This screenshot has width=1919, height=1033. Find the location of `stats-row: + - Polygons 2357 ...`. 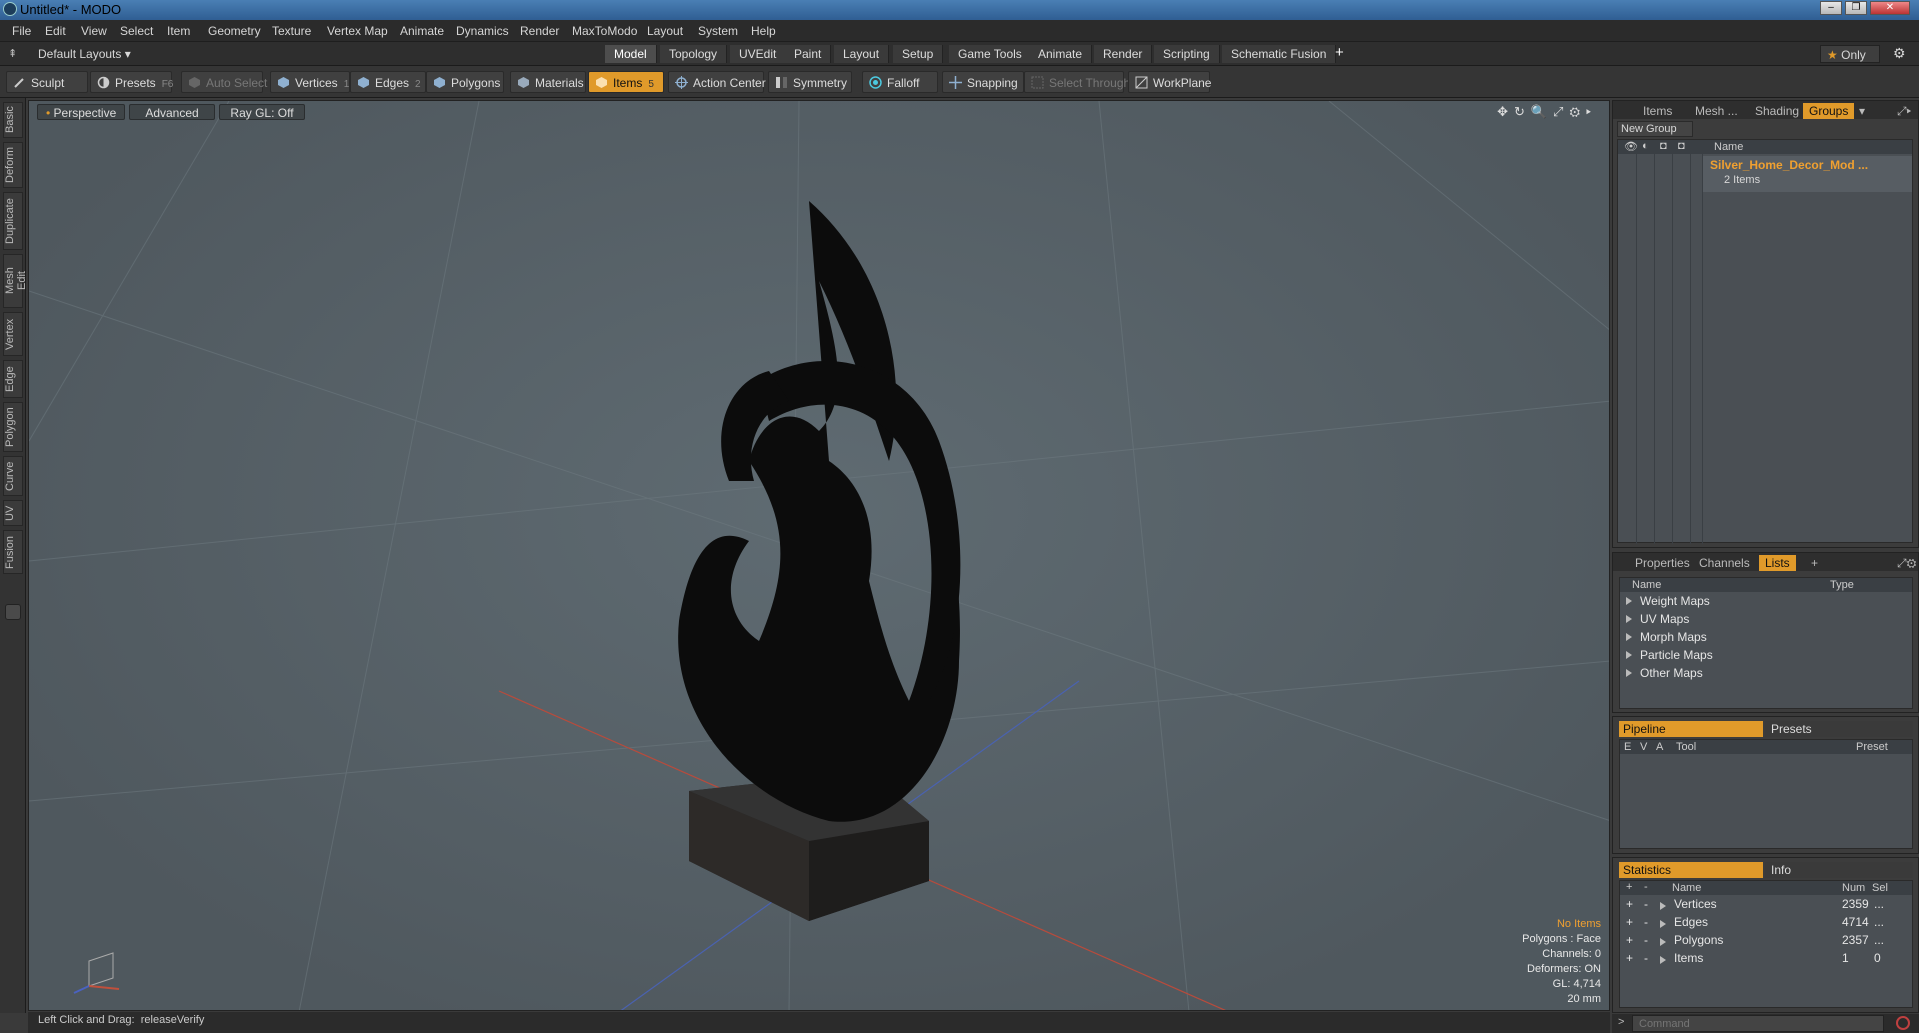

stats-row: + - Polygons 2357 ... is located at coordinates (1766, 942).